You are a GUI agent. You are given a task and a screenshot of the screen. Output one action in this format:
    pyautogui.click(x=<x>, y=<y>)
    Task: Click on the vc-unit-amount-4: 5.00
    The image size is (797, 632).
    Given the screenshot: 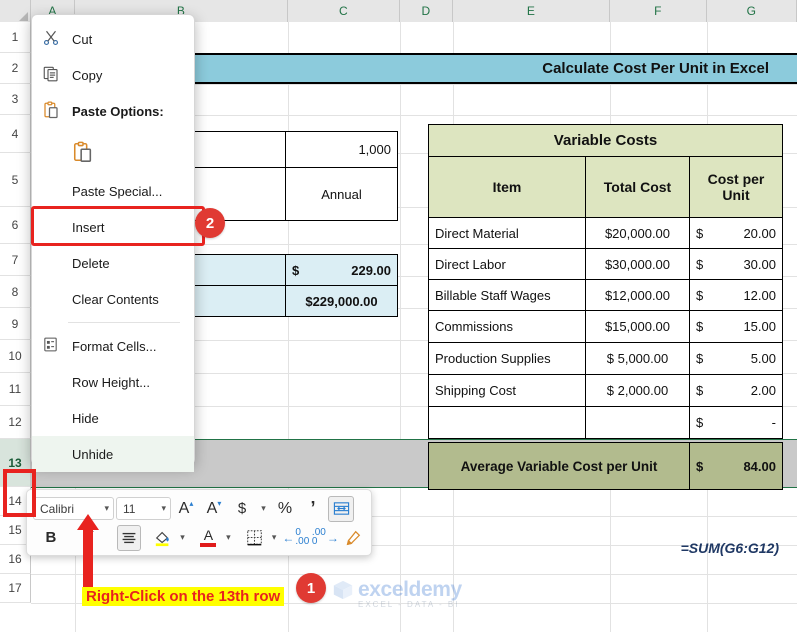 What is the action you would take?
    pyautogui.click(x=763, y=358)
    